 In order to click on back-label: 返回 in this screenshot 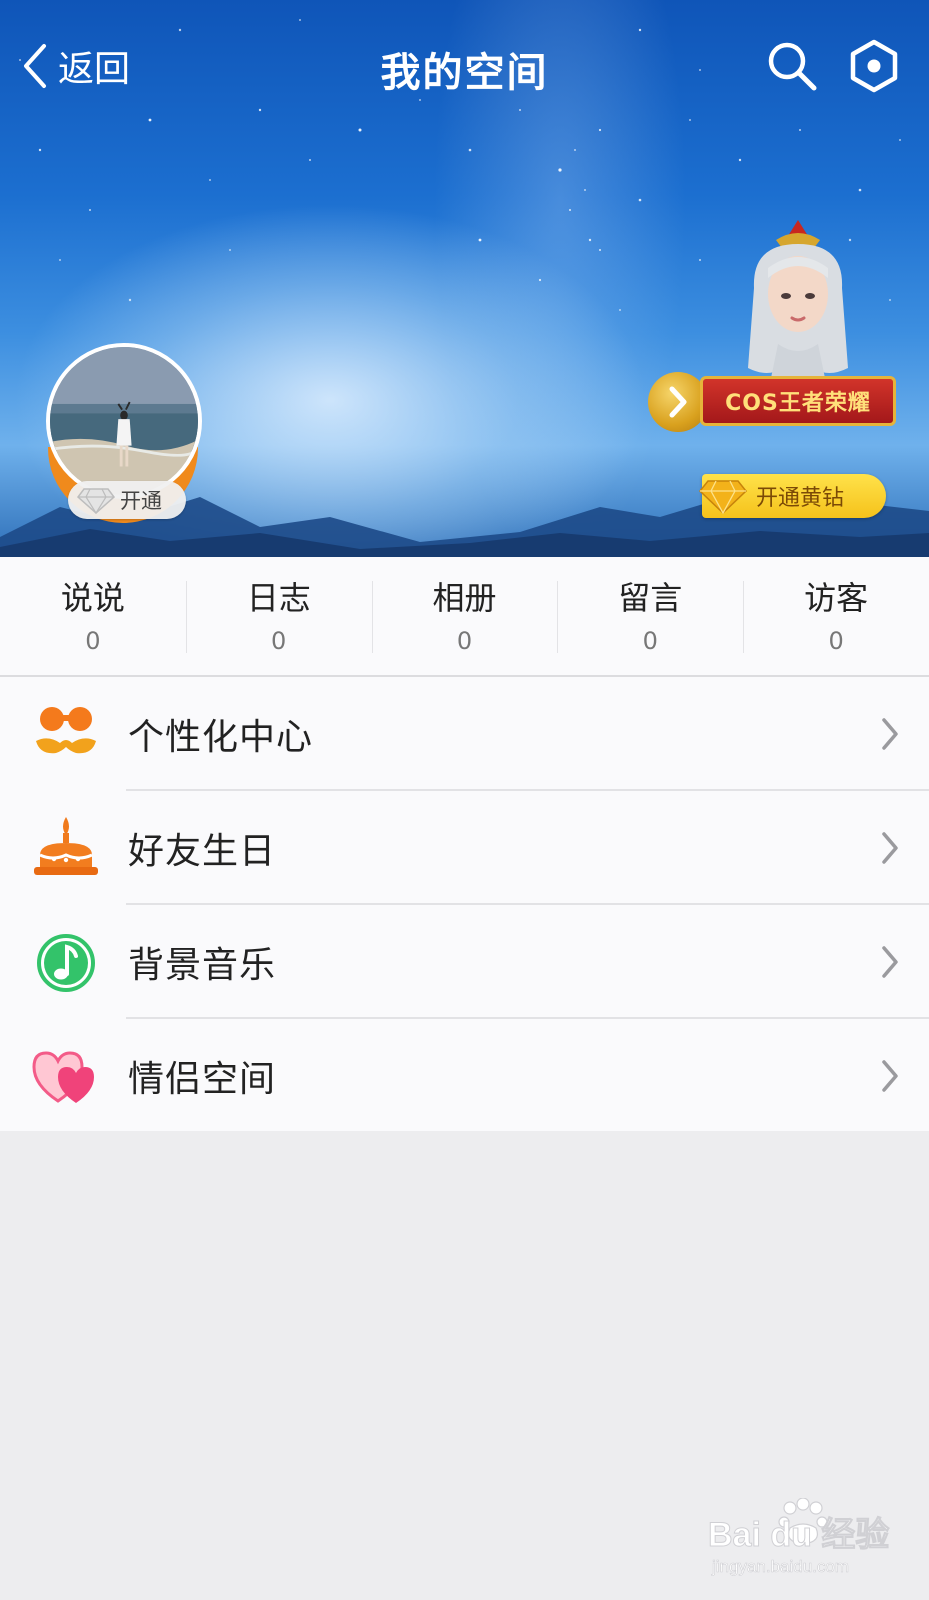, I will do `click(94, 69)`.